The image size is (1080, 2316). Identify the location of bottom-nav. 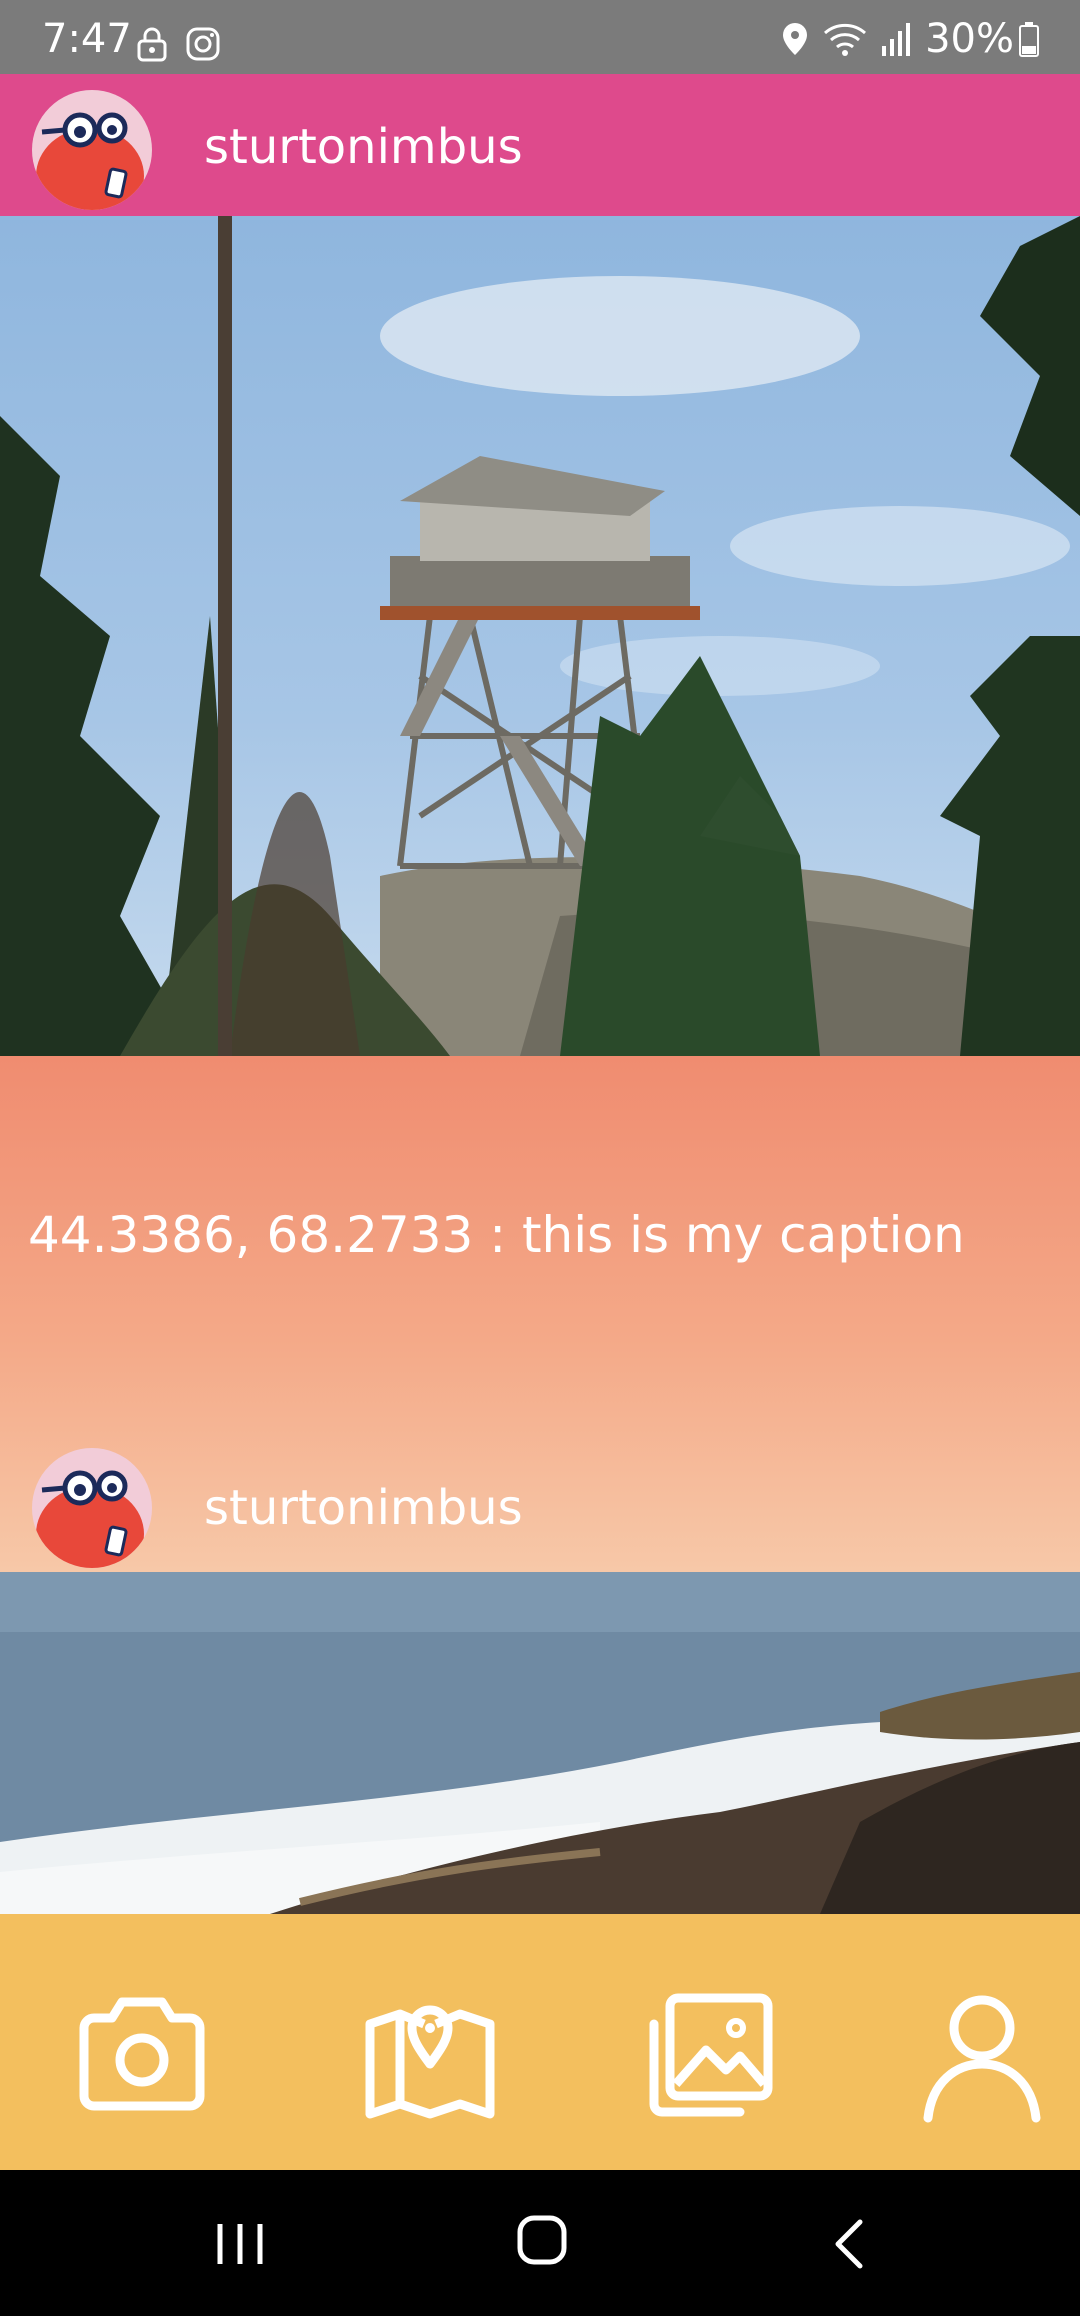
(540, 2042).